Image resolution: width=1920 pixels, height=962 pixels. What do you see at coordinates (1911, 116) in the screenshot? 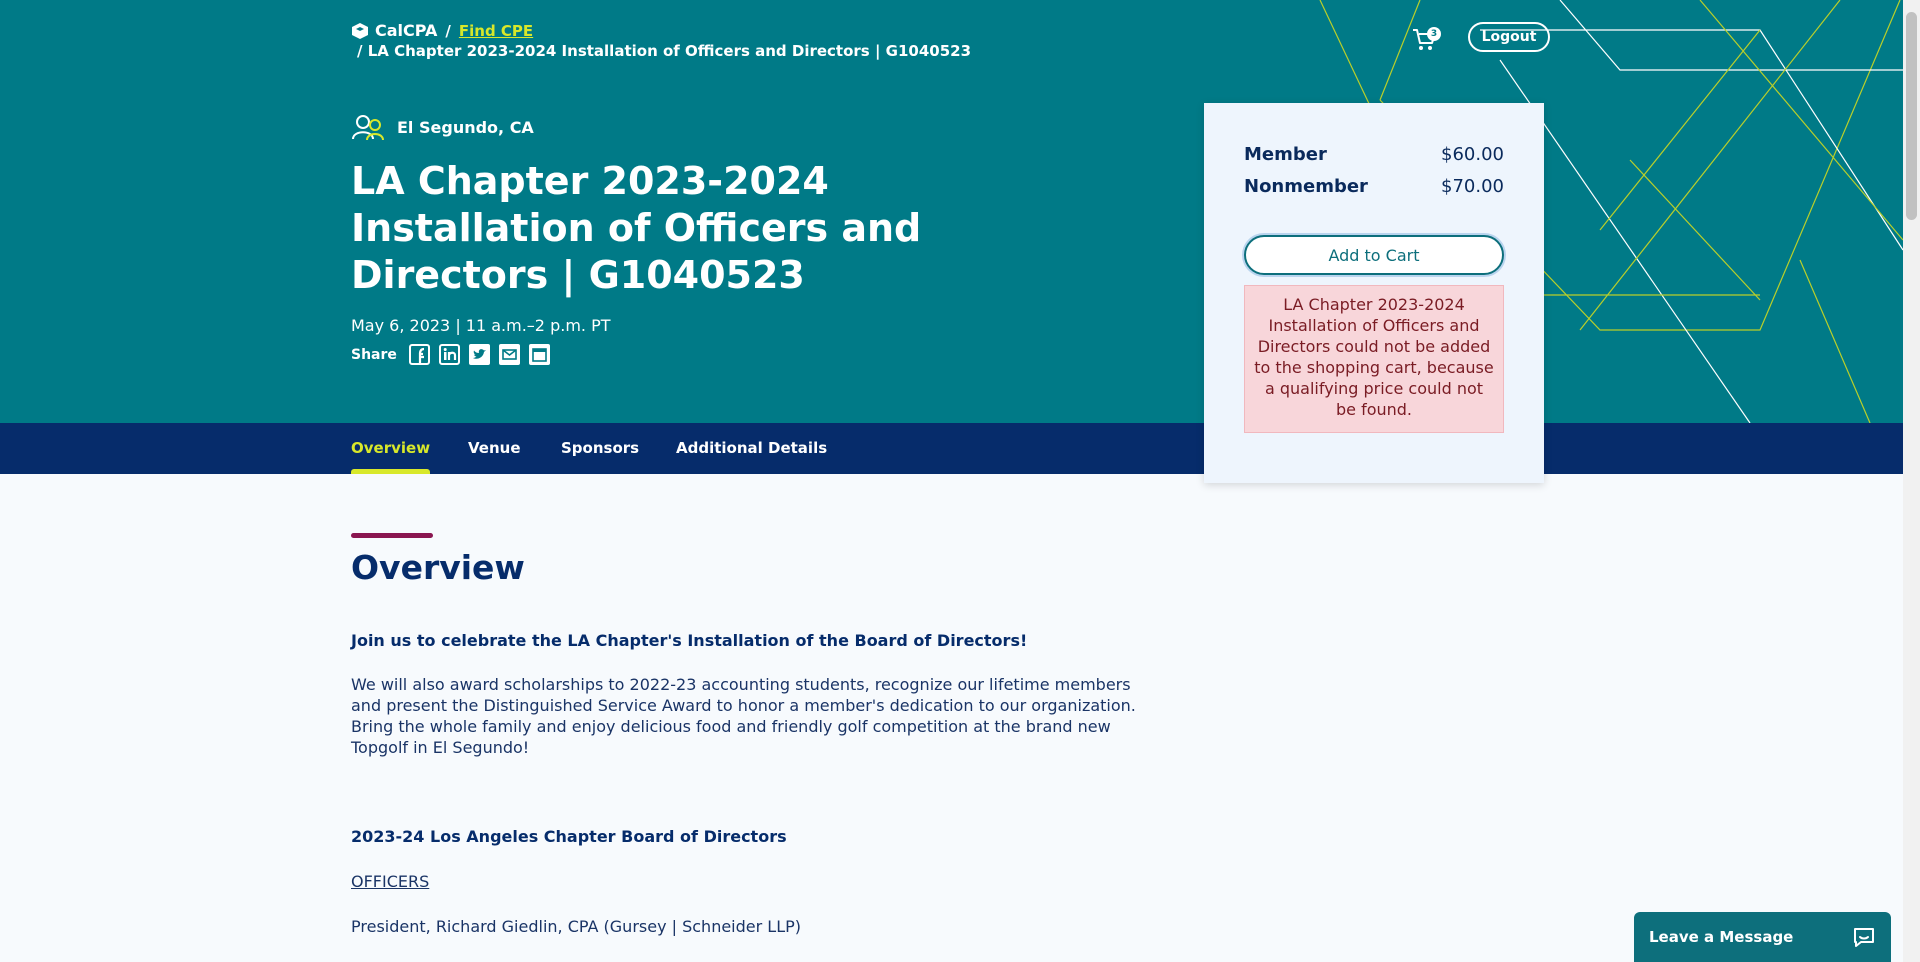
I see `scrollbar-thumb` at bounding box center [1911, 116].